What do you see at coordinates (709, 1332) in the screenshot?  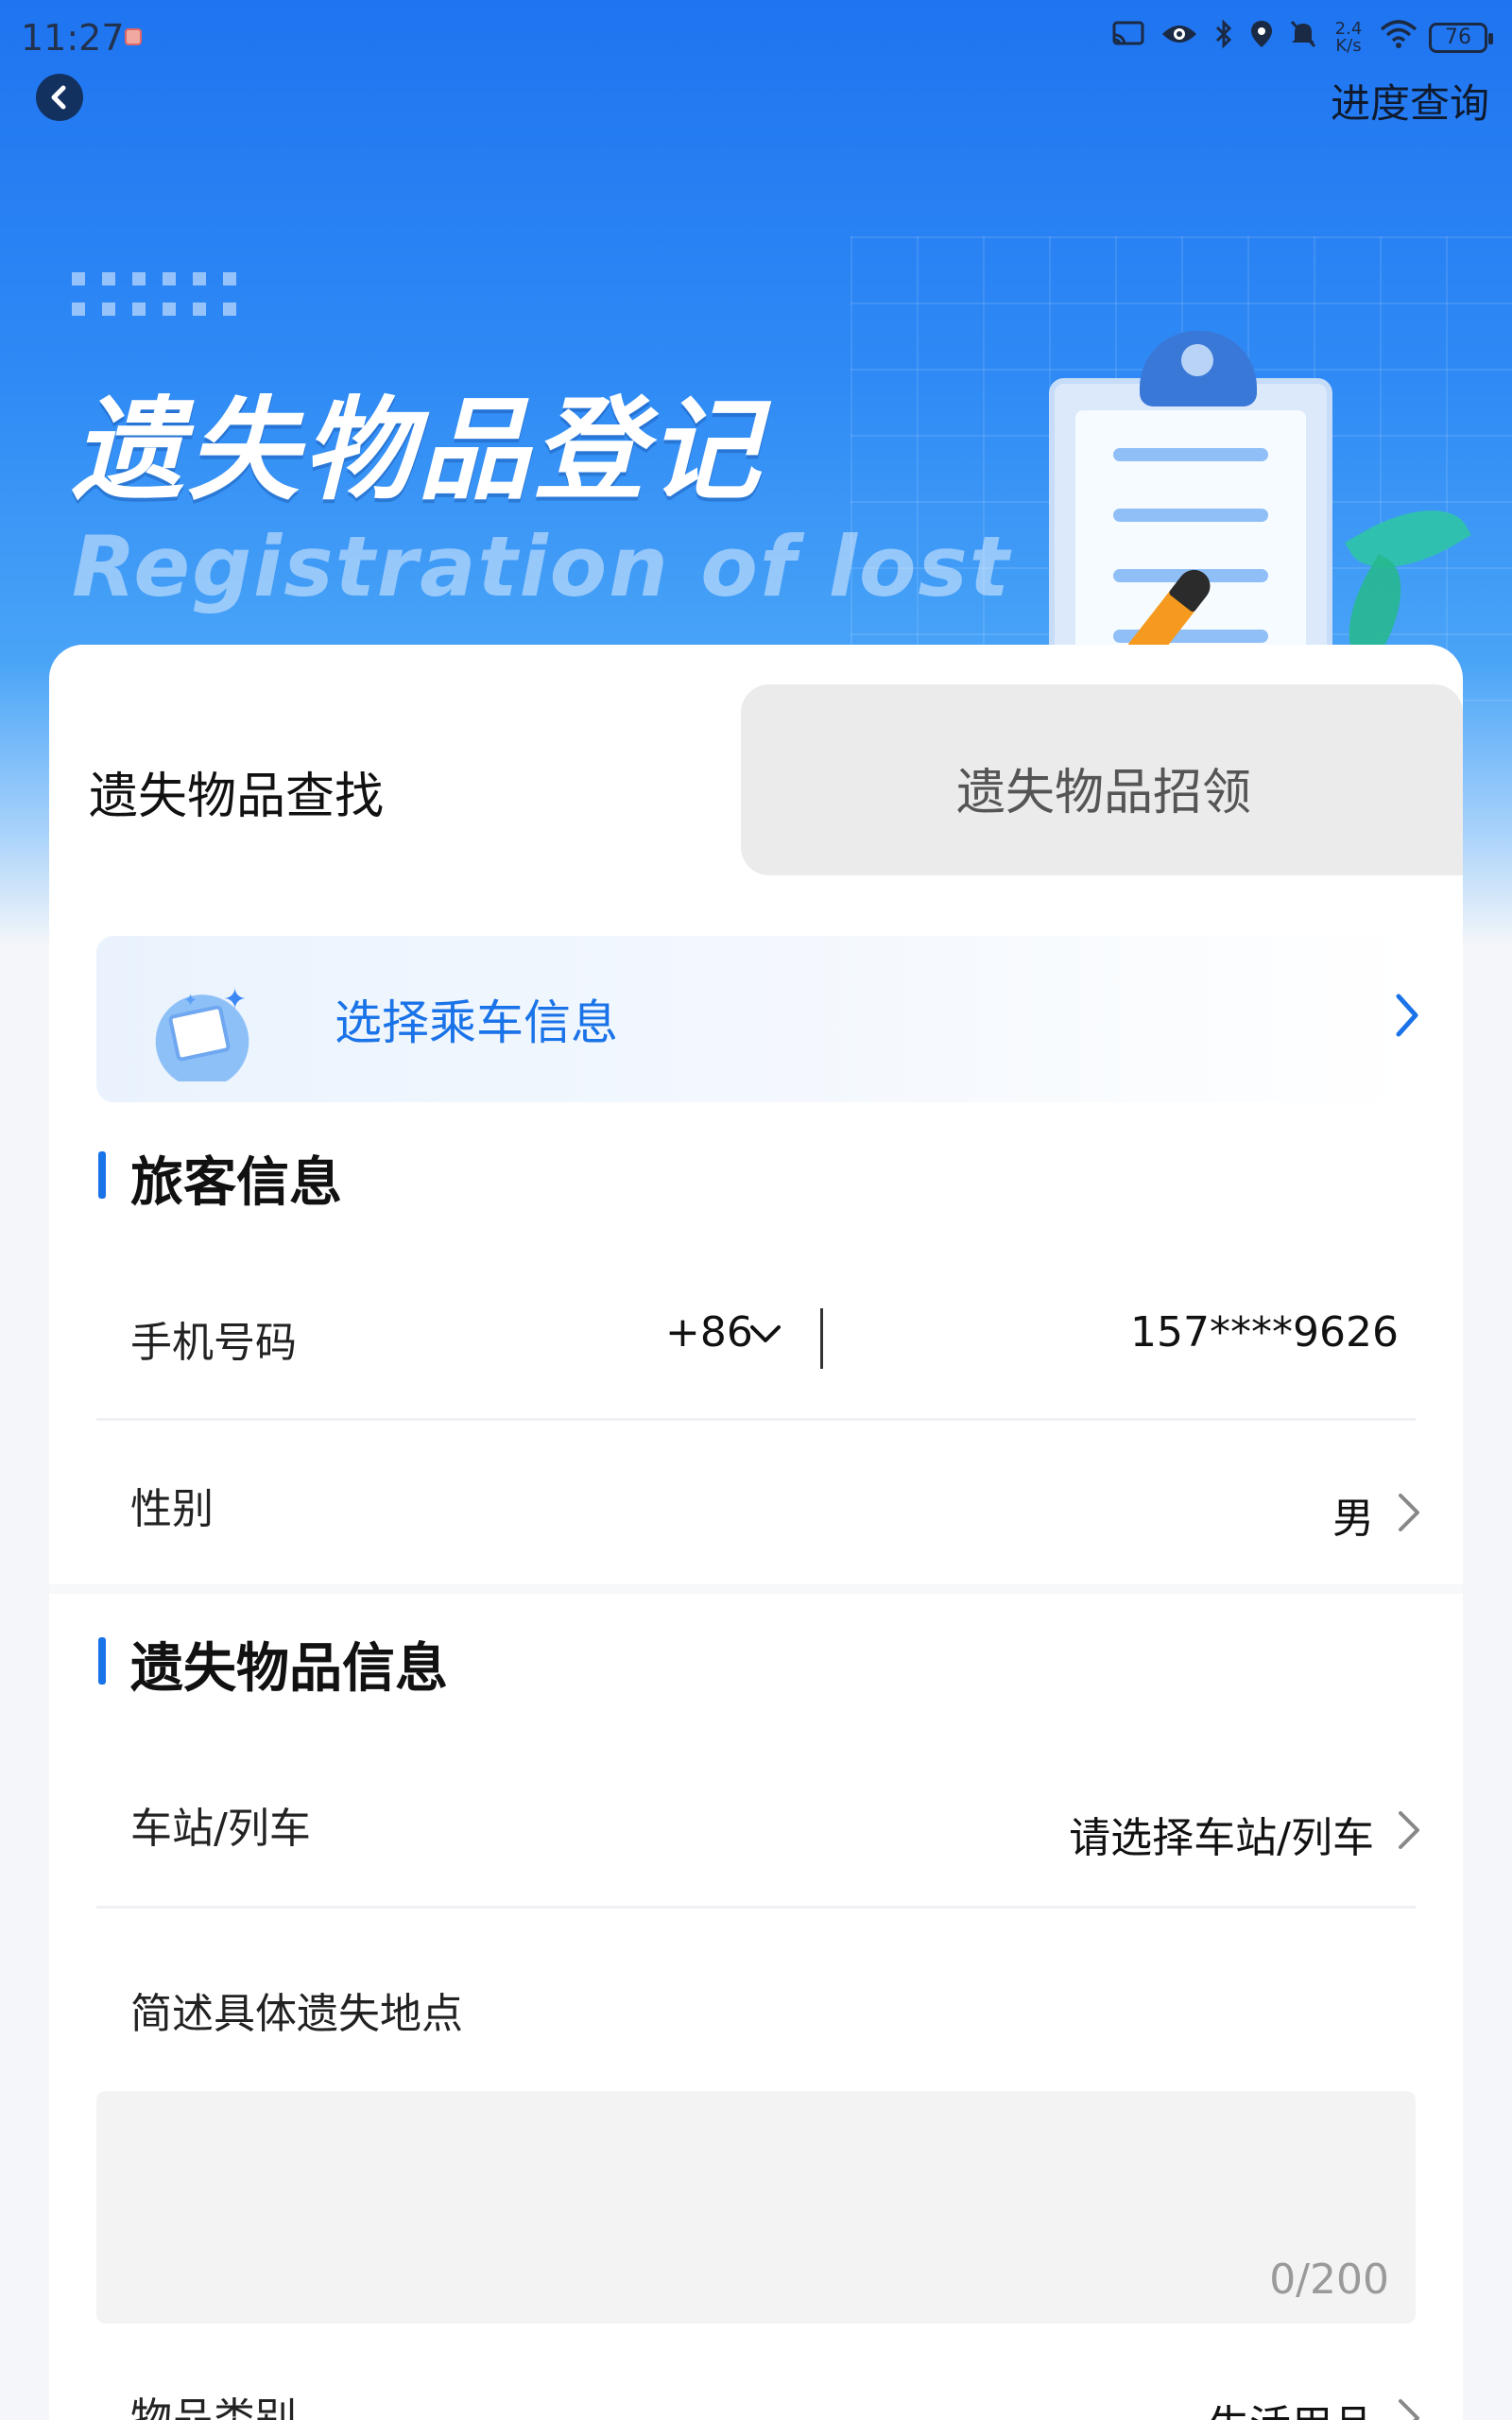 I see `country-code-select: +86` at bounding box center [709, 1332].